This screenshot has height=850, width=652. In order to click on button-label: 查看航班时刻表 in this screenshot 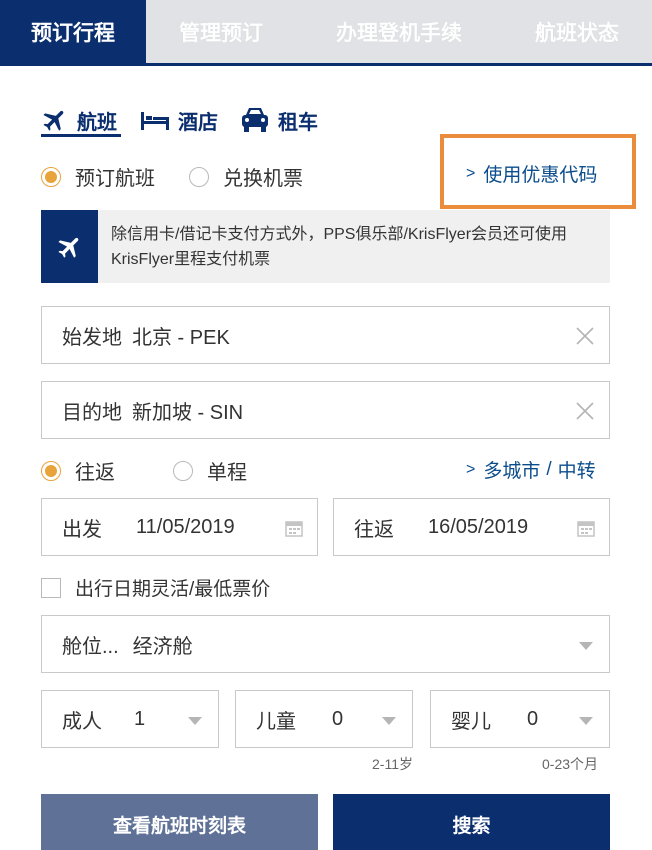, I will do `click(179, 826)`.